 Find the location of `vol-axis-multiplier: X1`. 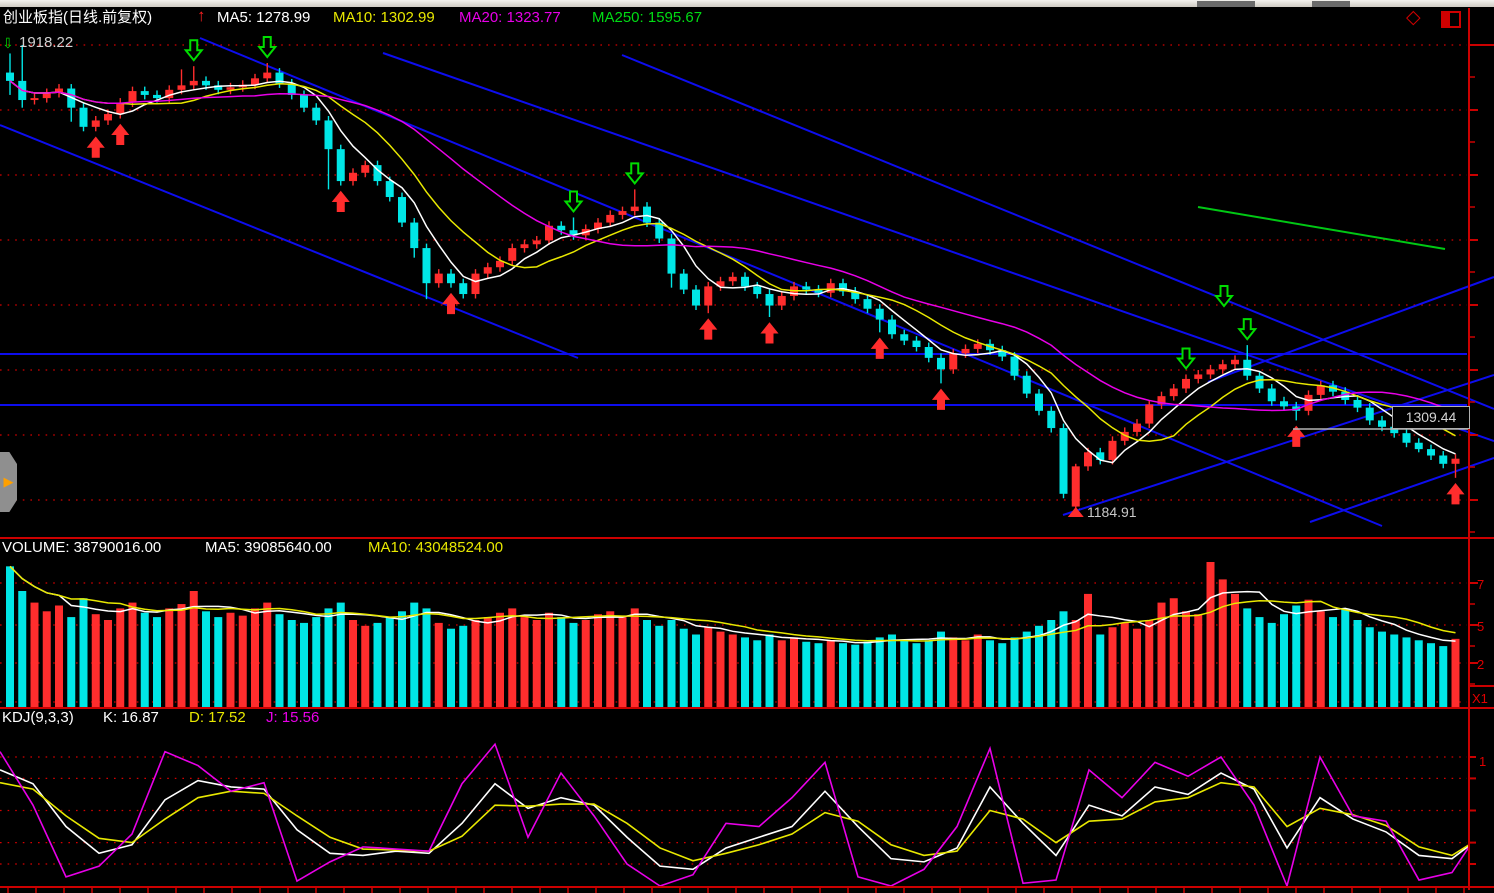

vol-axis-multiplier: X1 is located at coordinates (1480, 698).